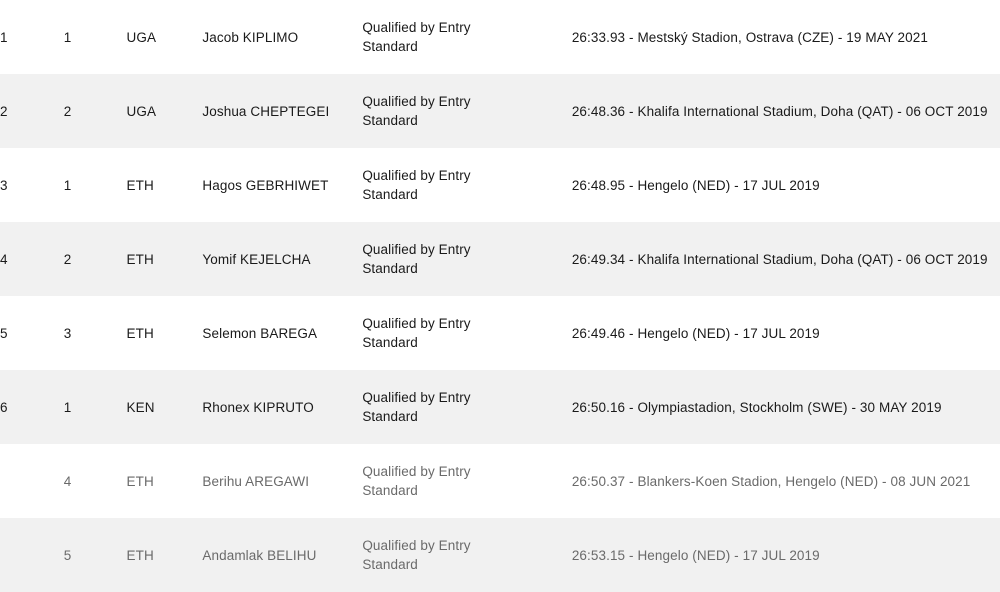 The image size is (1000, 592). What do you see at coordinates (266, 111) in the screenshot?
I see `cell-athlete-name-text: Joshua CHEPTEGEI` at bounding box center [266, 111].